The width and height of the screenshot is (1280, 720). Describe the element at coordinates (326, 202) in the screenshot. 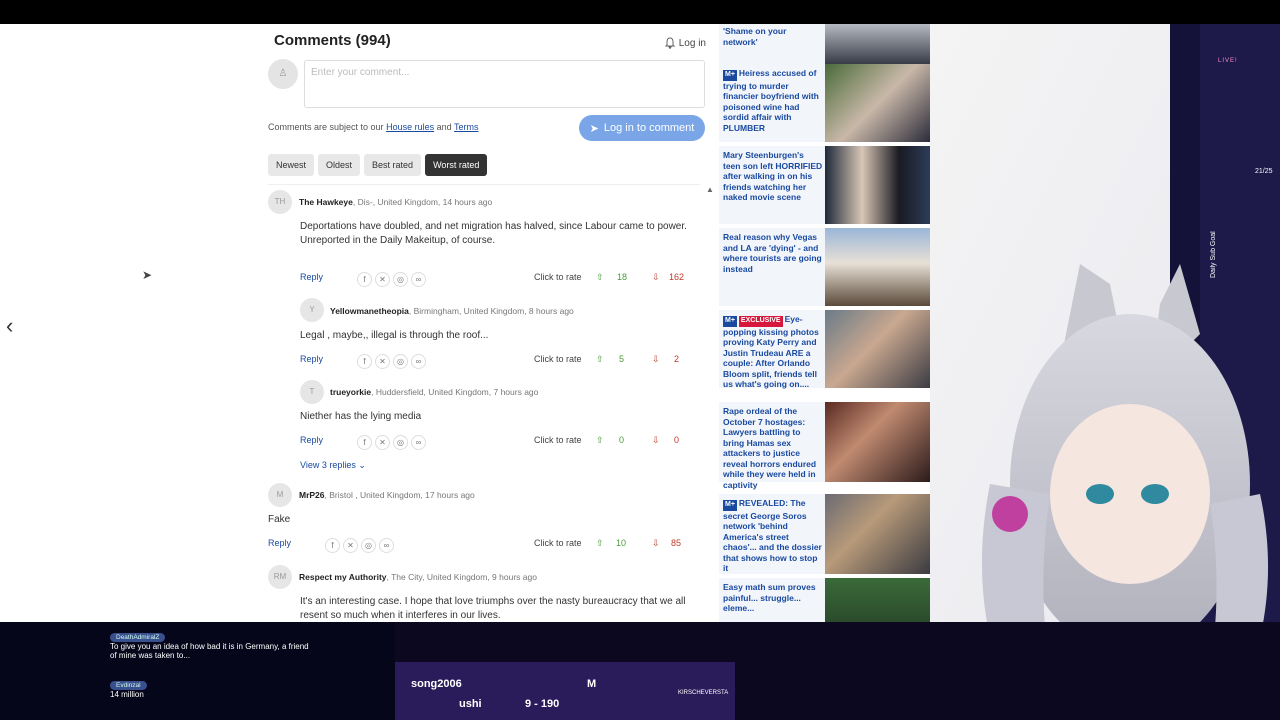

I see `comment-author: The Hawkeye` at that location.